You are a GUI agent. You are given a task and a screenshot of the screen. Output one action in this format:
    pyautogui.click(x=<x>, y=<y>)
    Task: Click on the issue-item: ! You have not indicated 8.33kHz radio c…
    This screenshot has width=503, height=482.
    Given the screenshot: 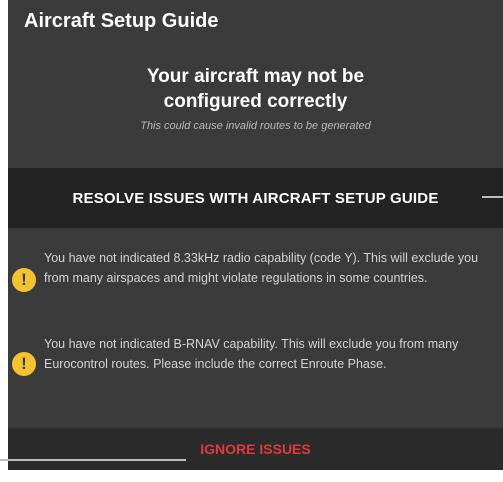 What is the action you would take?
    pyautogui.click(x=255, y=280)
    